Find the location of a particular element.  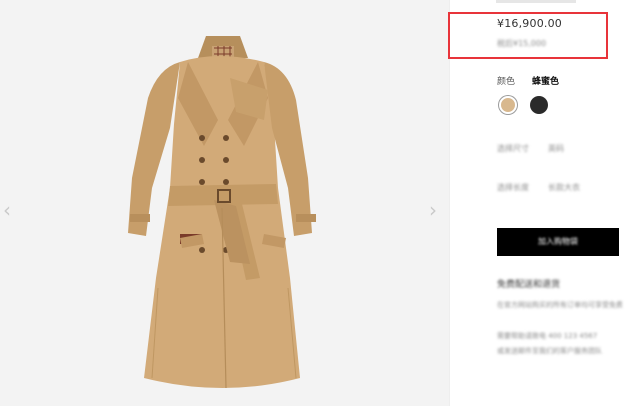

add-to-cart-label: 加入购物袋 is located at coordinates (558, 241).